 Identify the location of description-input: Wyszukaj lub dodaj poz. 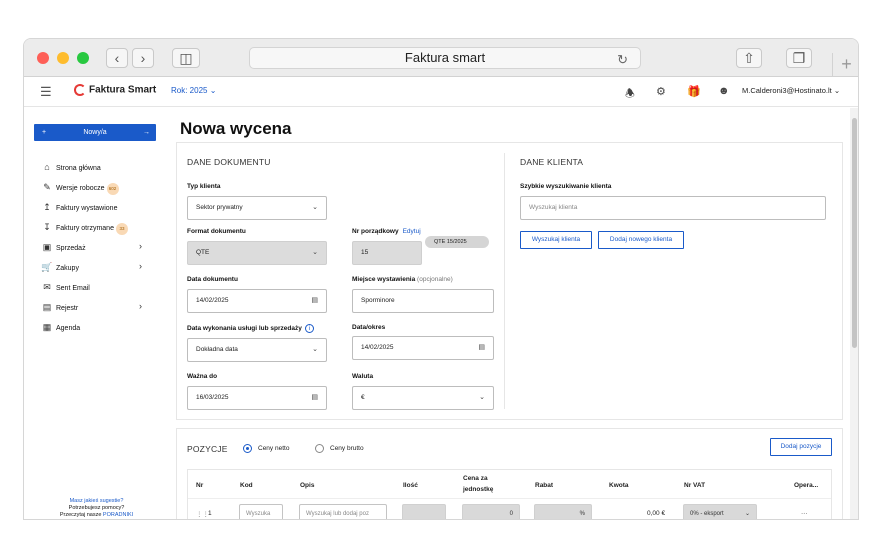
(343, 511).